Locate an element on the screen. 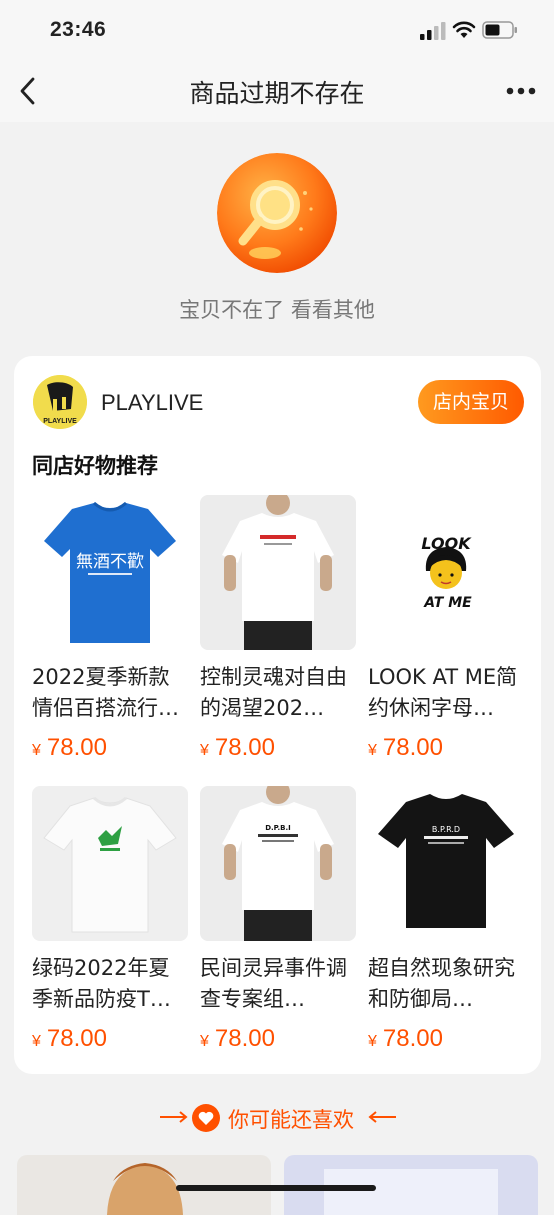 The image size is (554, 1215). left-arrow-decoration-icon is located at coordinates (174, 1117).